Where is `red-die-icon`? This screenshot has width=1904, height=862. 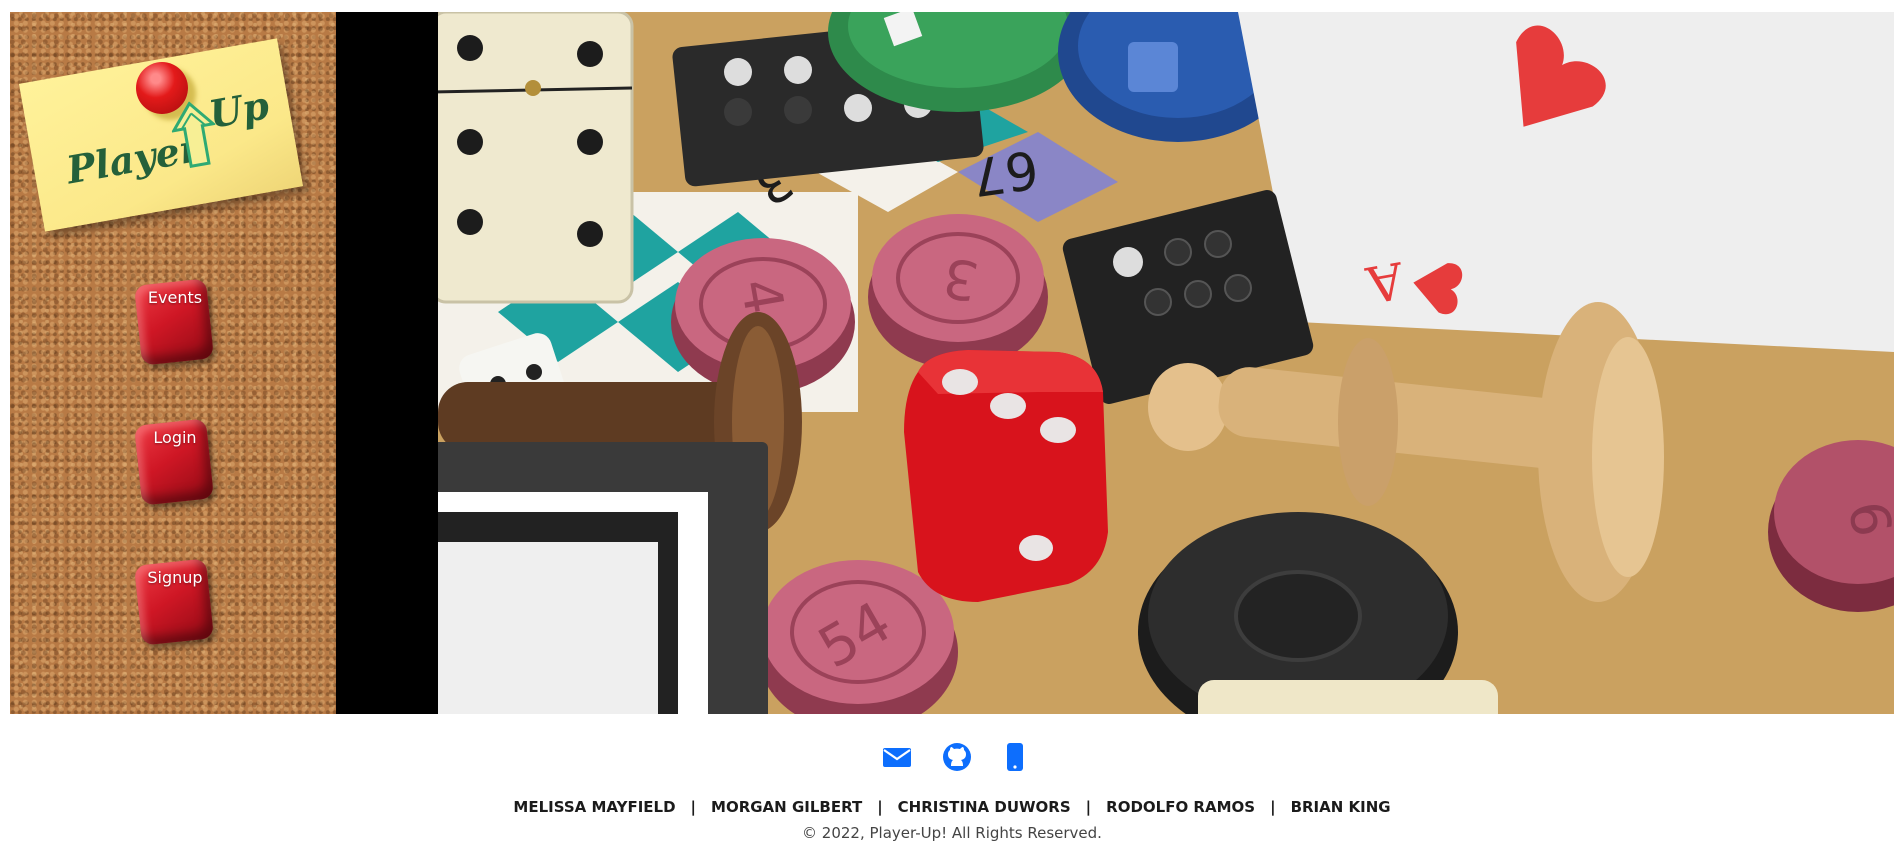 red-die-icon is located at coordinates (1006, 476).